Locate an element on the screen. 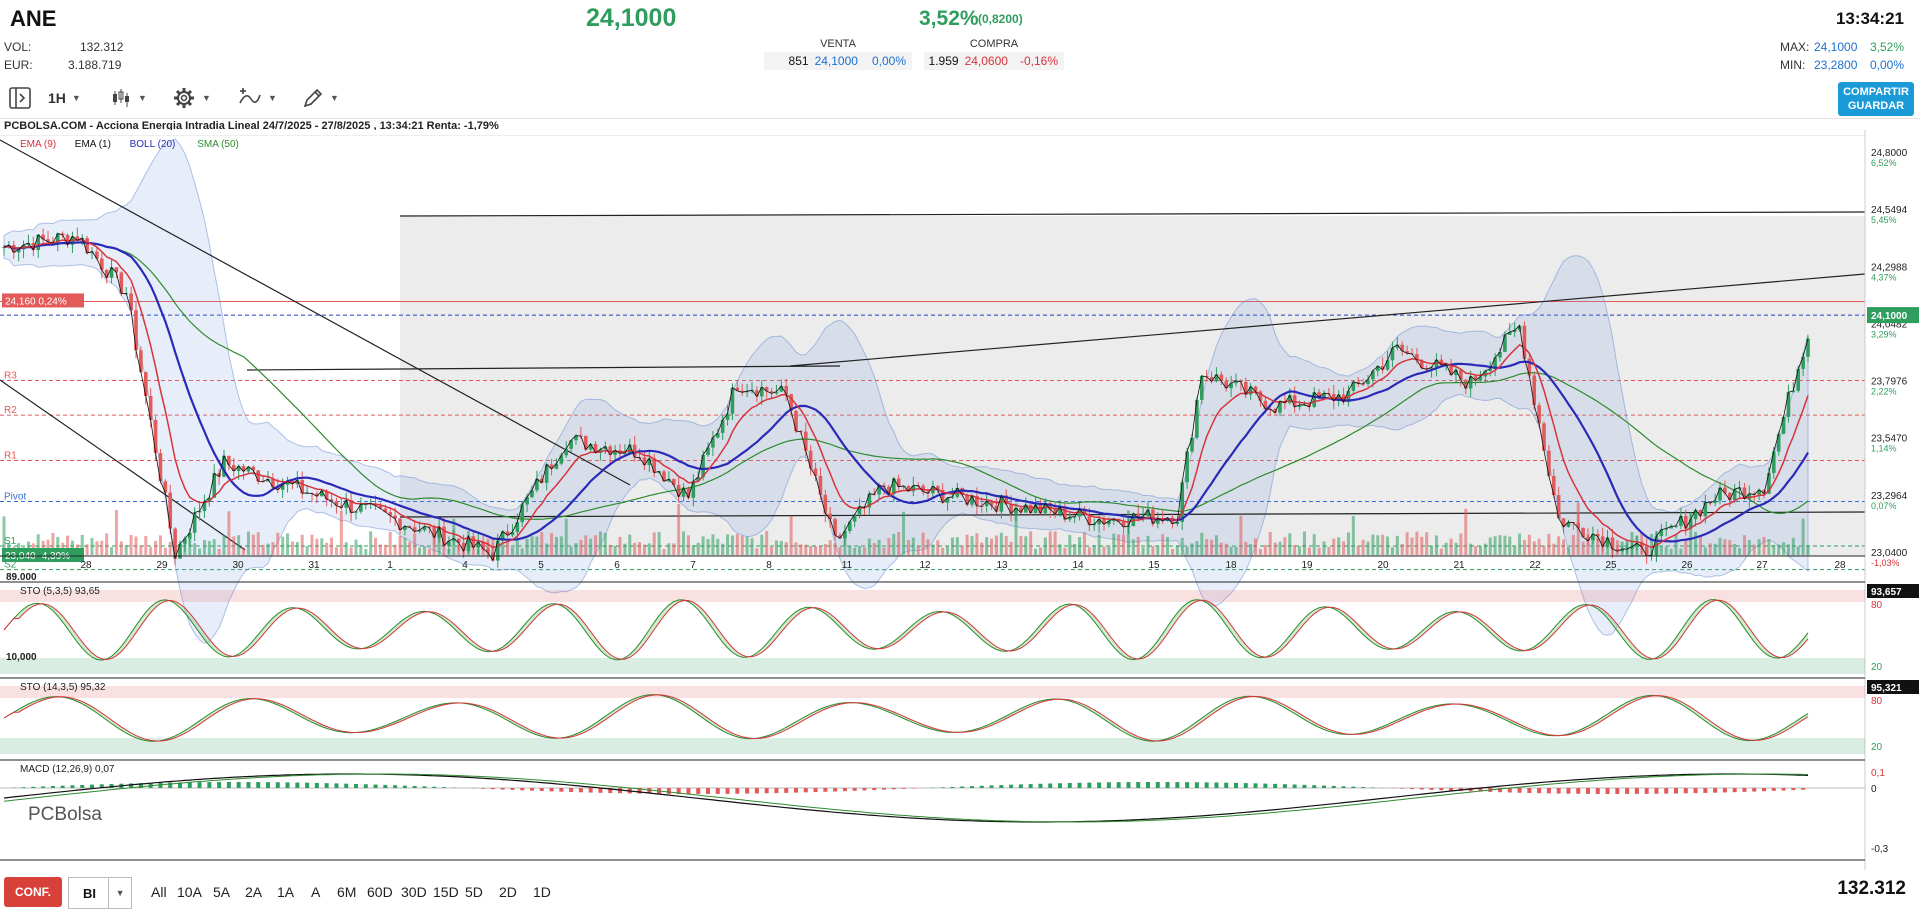 This screenshot has width=1920, height=911. range-button-6m: 6M is located at coordinates (346, 892).